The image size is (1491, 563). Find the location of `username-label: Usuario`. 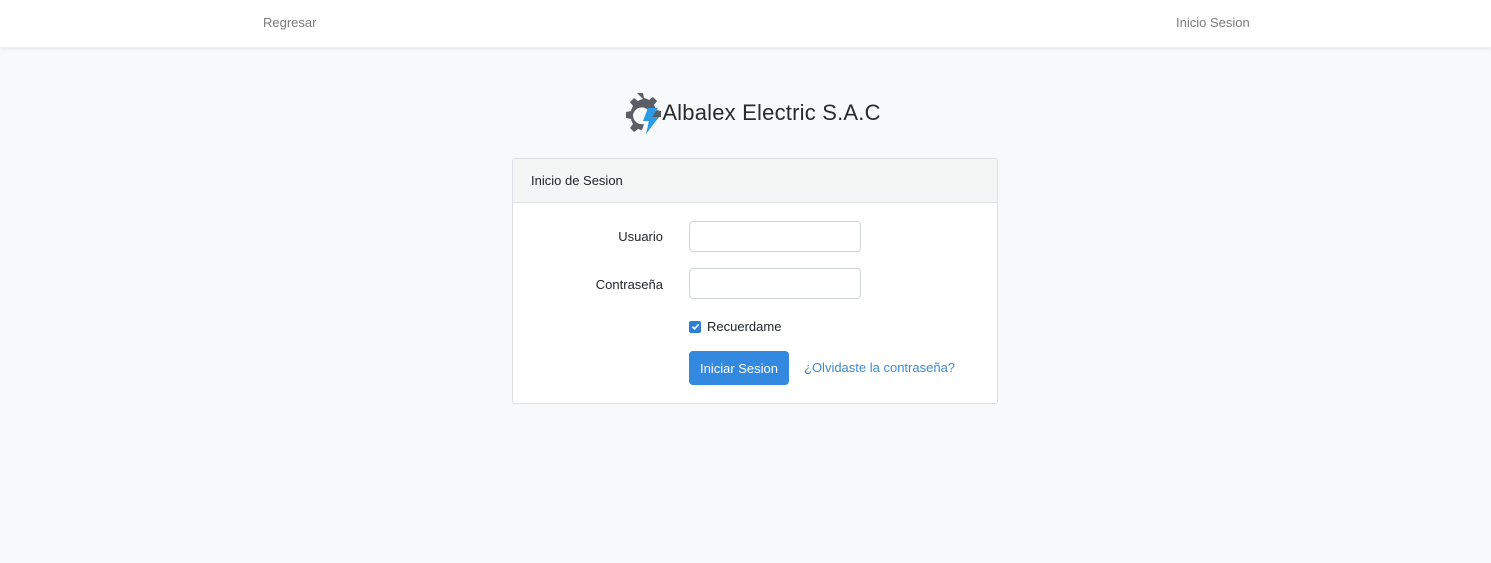

username-label: Usuario is located at coordinates (640, 236).